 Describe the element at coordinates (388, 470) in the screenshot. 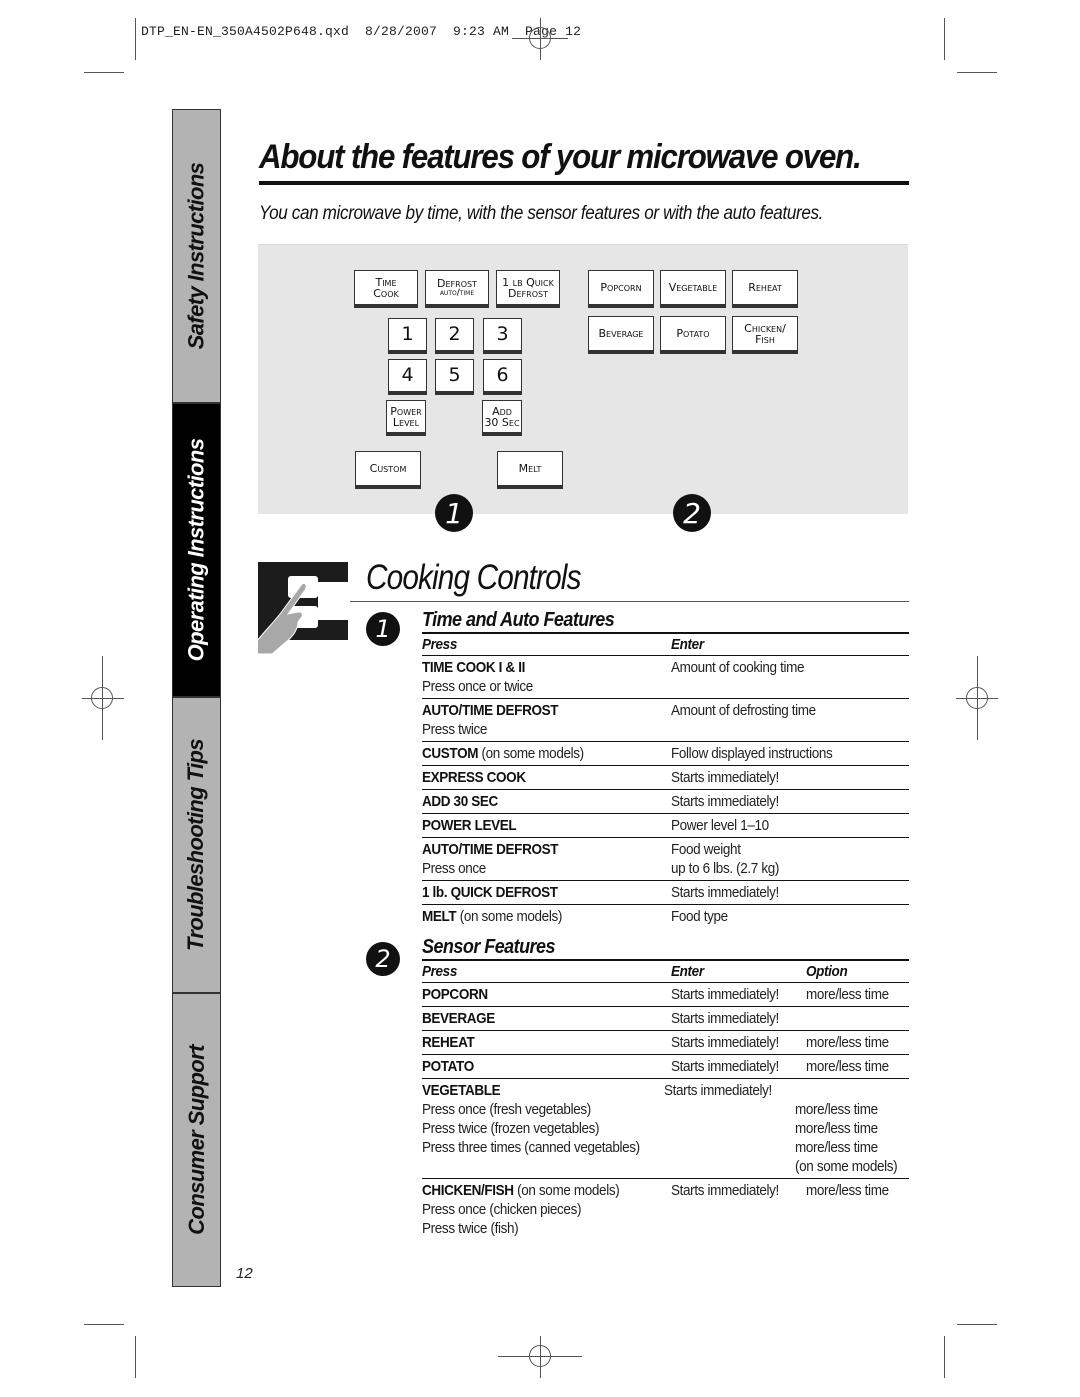

I see `key-custom: Custom` at that location.